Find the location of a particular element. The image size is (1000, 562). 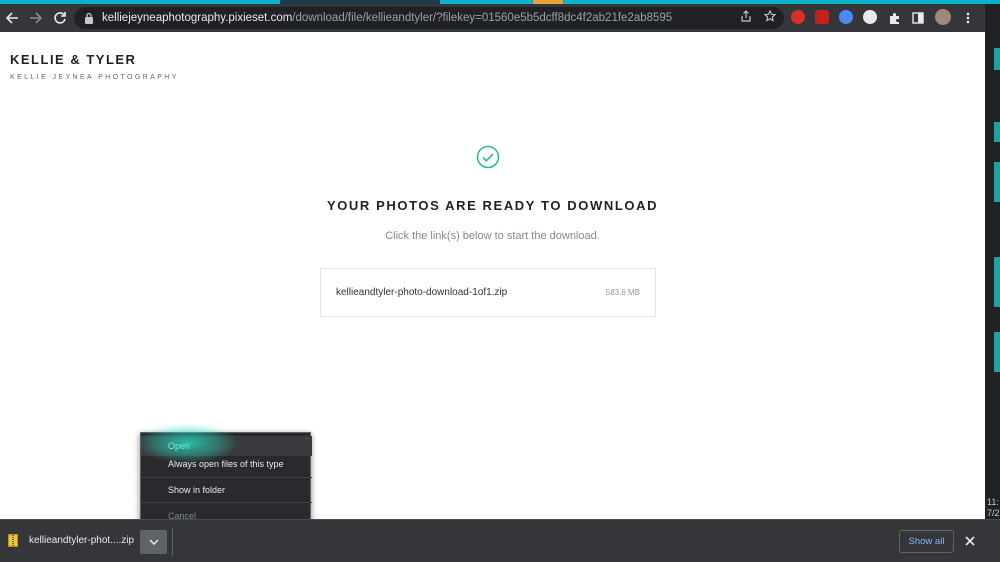

clock-date: 7/2 is located at coordinates (993, 513).